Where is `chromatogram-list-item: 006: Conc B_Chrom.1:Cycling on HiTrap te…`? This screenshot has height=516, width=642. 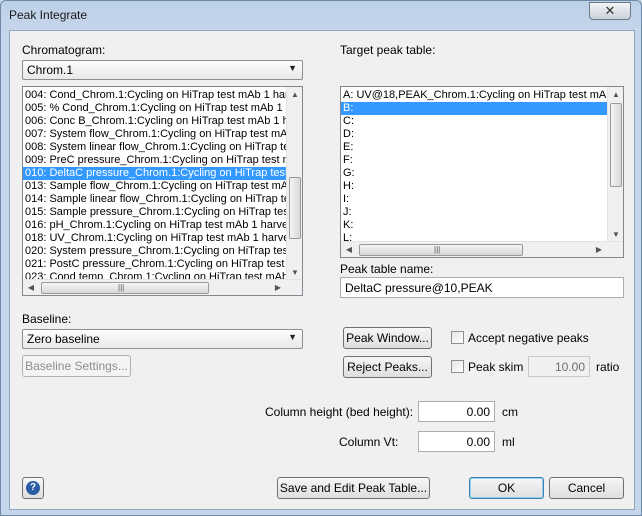 chromatogram-list-item: 006: Conc B_Chrom.1:Cycling on HiTrap te… is located at coordinates (154, 121).